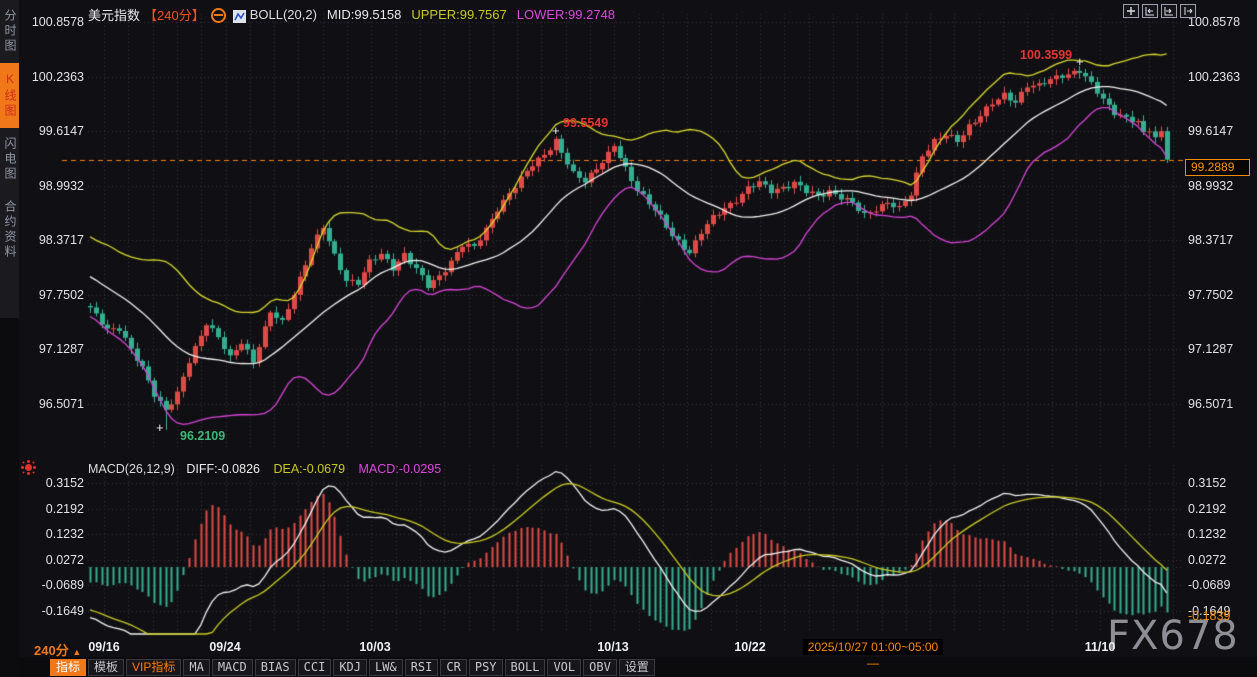 The image size is (1257, 677). I want to click on toolbar-button-vol: VOL, so click(564, 667).